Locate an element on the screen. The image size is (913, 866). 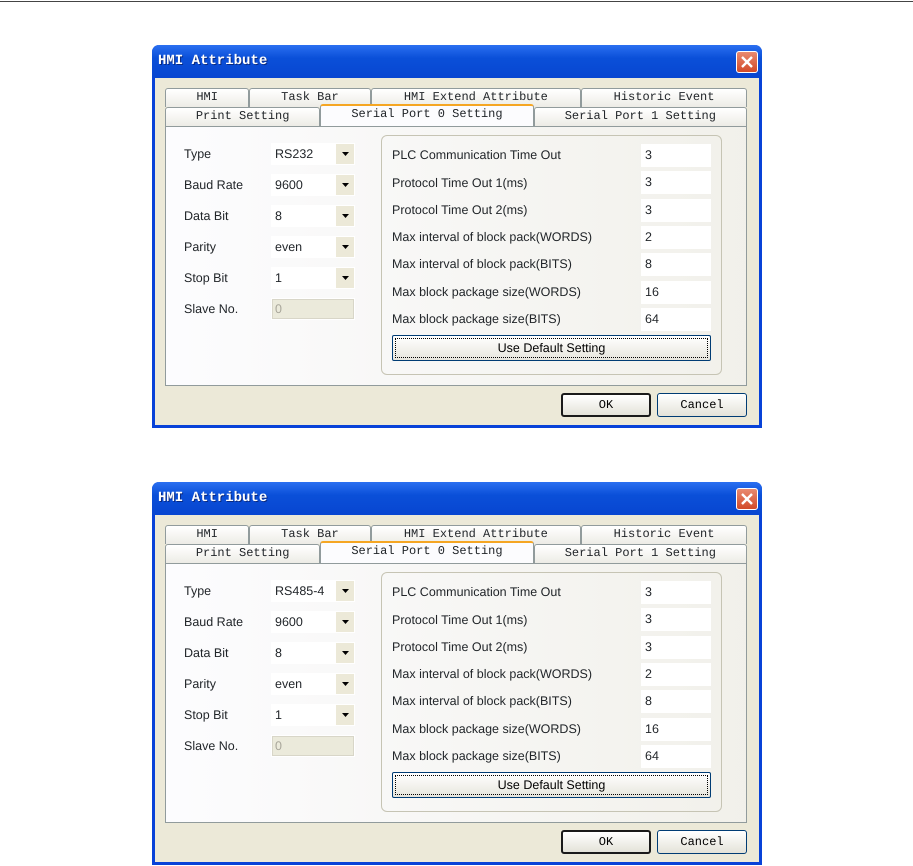
dropdown-field: RS232 is located at coordinates (313, 154).